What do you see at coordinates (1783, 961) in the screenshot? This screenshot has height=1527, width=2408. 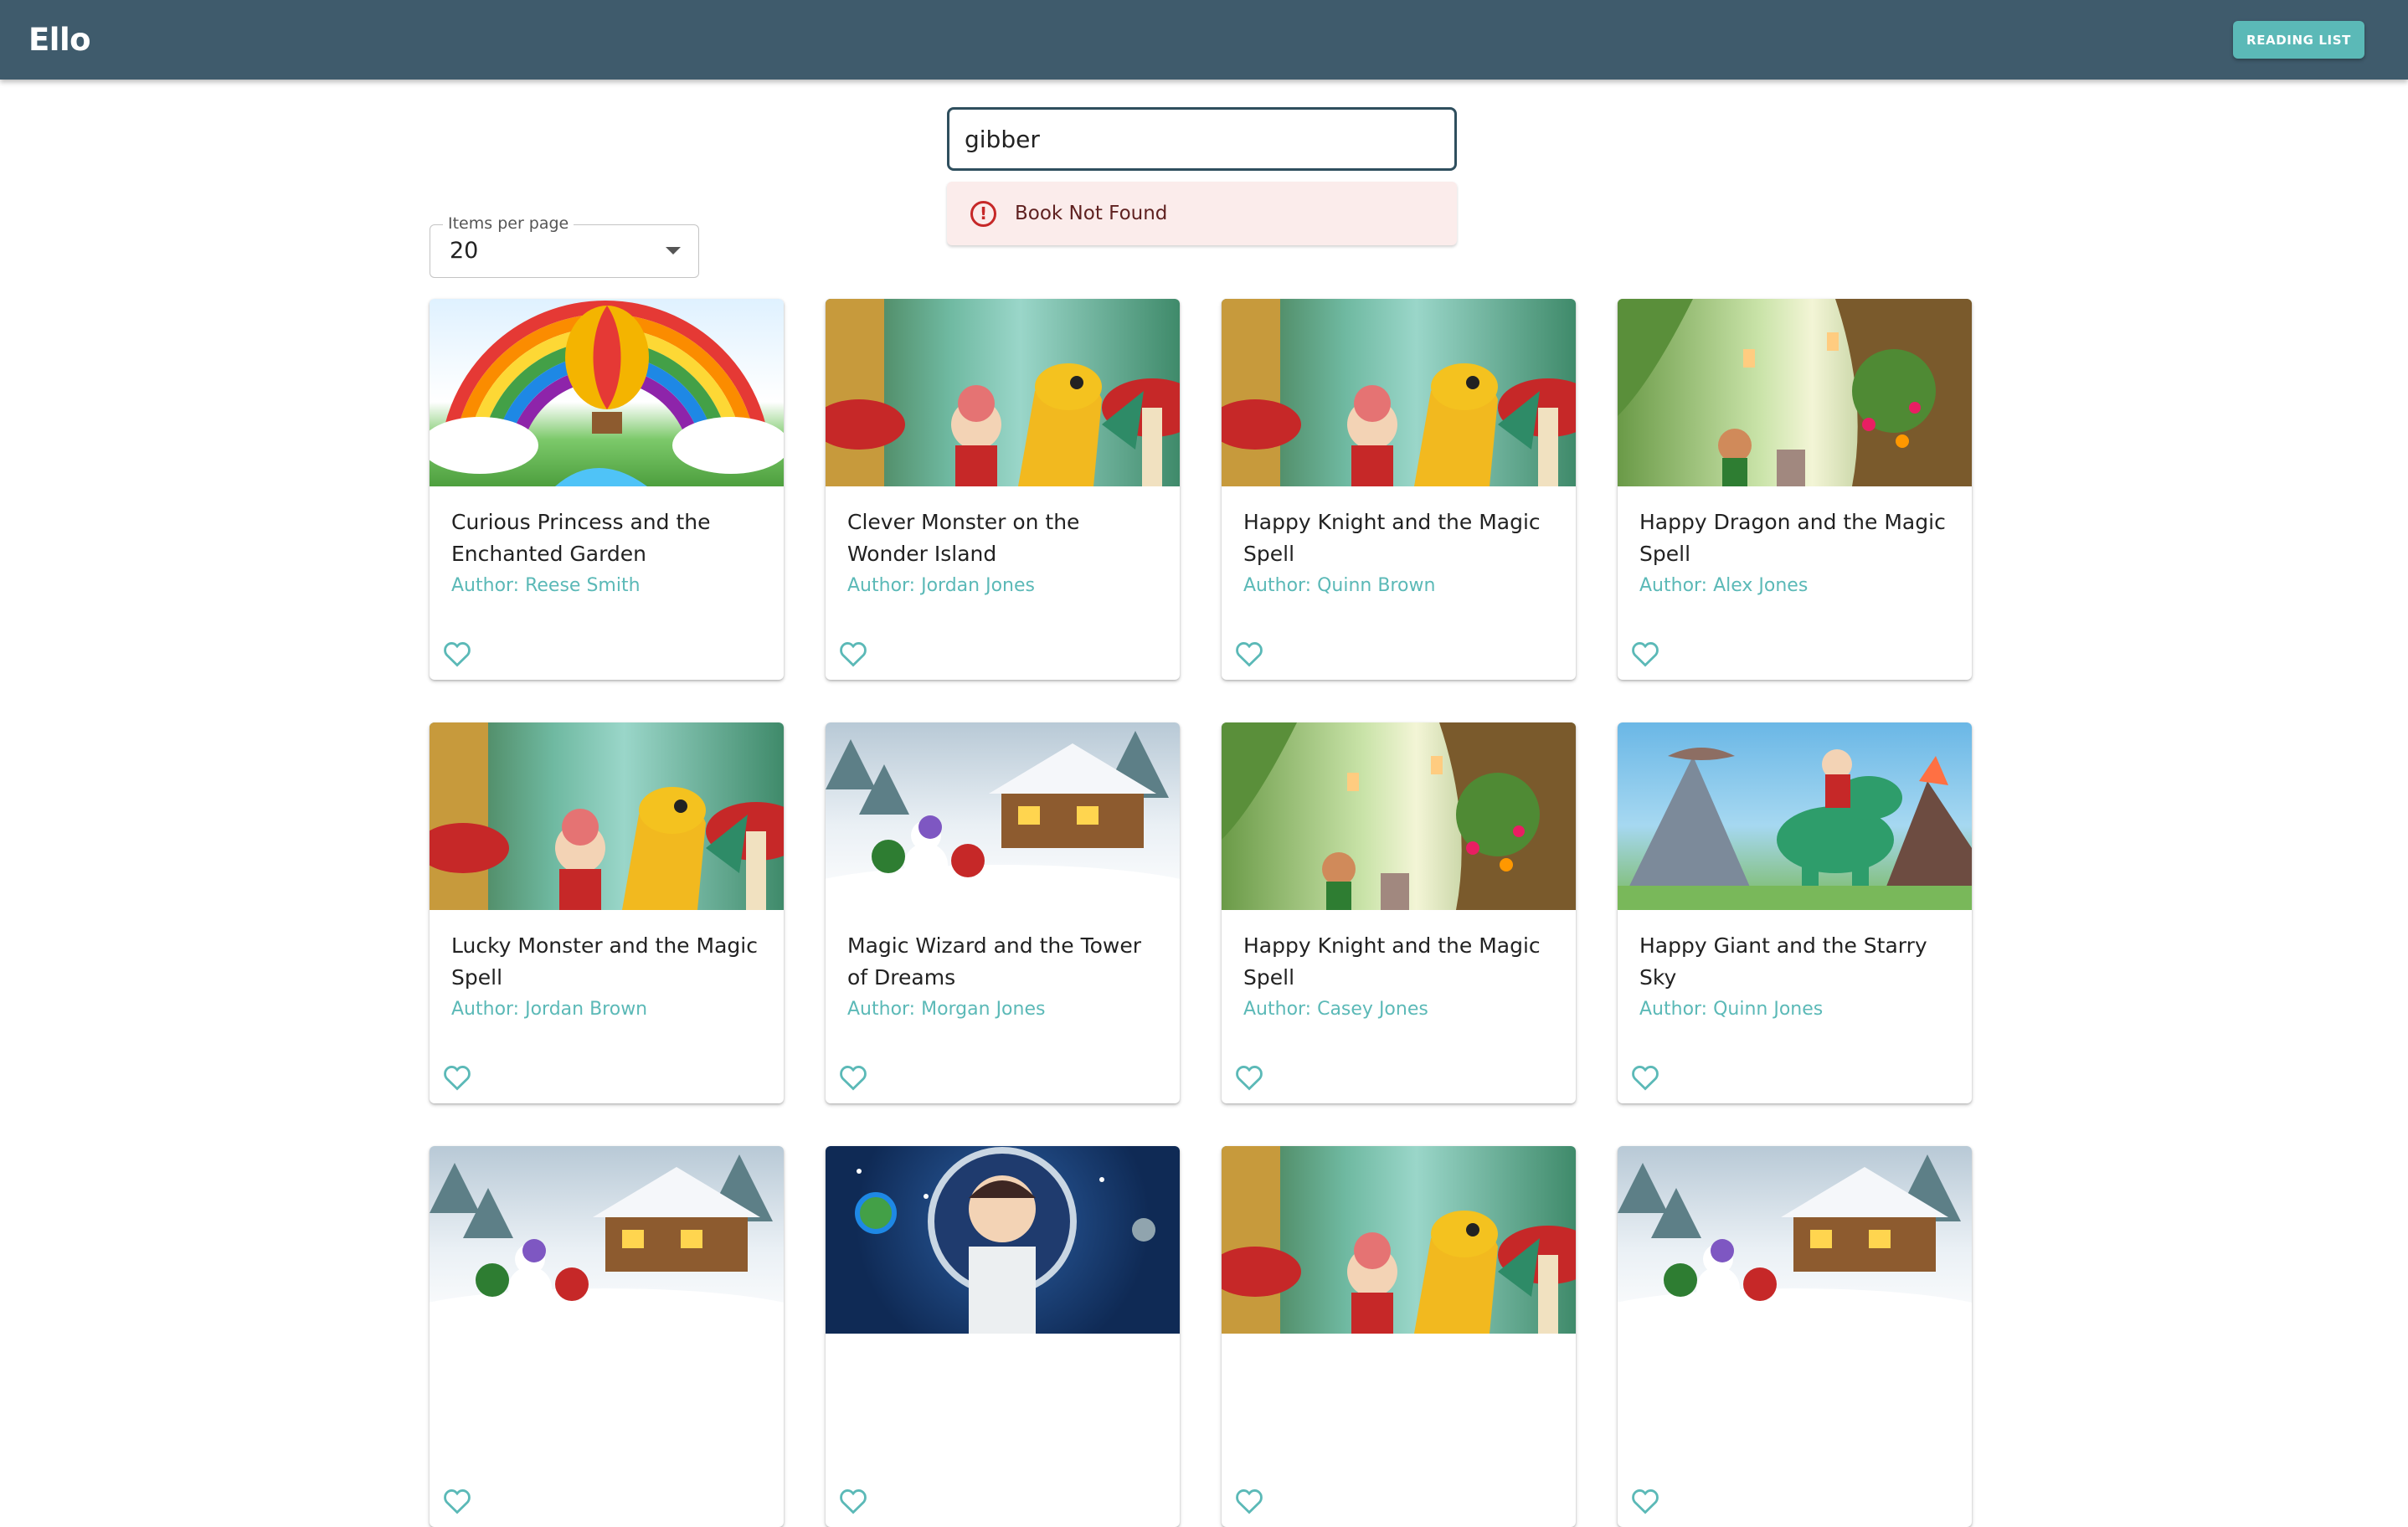 I see `book-title: Happy Giant and the Starry Sky` at bounding box center [1783, 961].